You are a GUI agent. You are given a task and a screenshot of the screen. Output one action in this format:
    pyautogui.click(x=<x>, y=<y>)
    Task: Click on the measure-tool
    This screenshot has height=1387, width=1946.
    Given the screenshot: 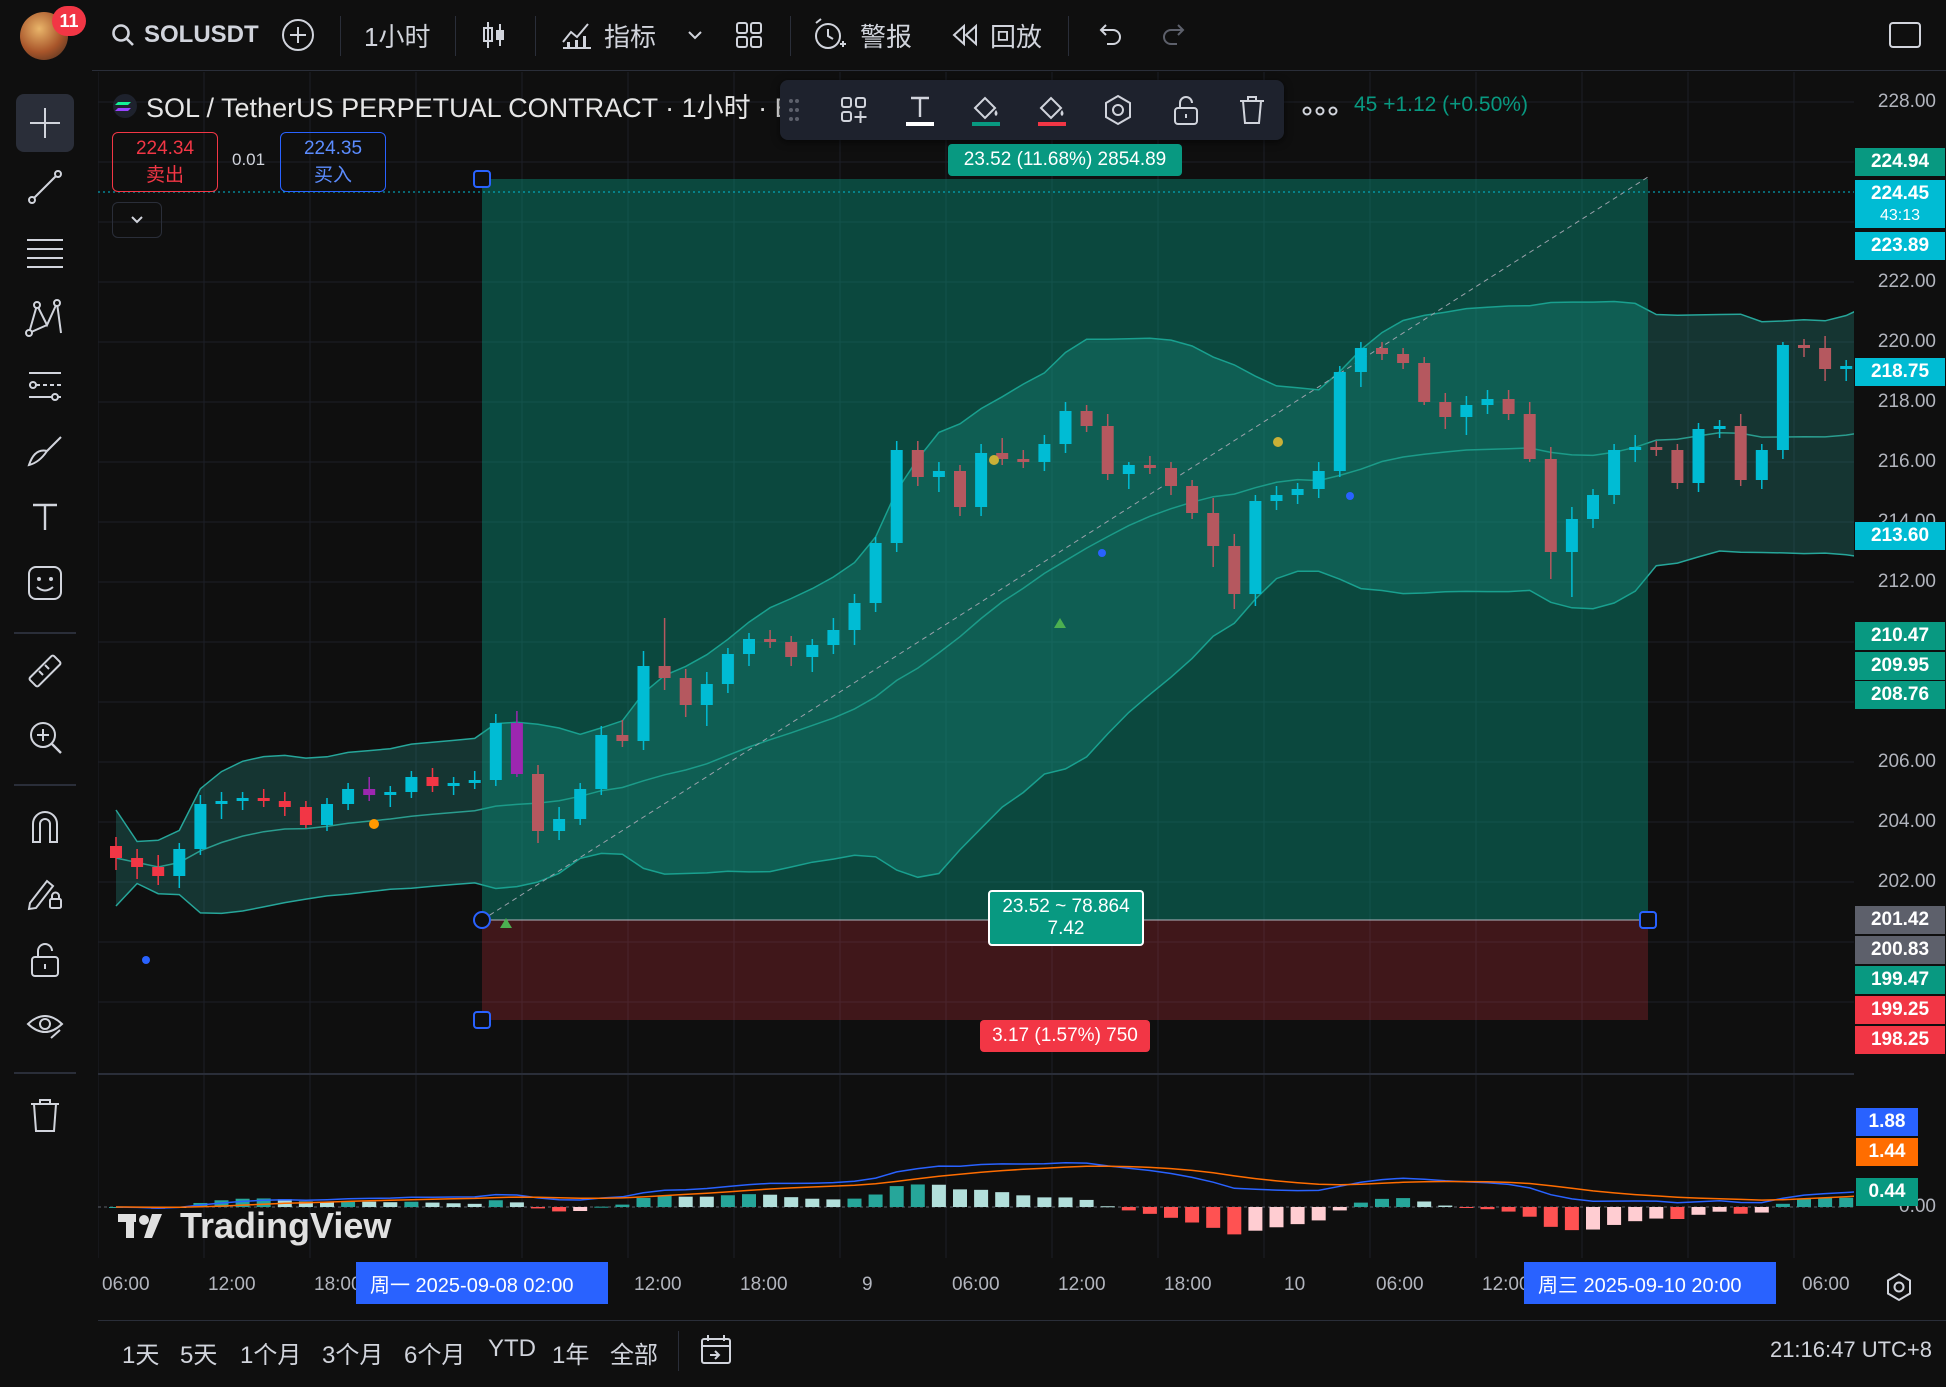 What is the action you would take?
    pyautogui.click(x=45, y=671)
    